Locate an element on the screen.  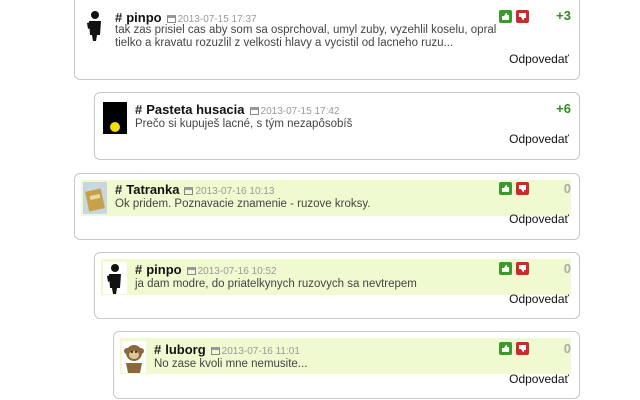
comment-header: # pinpo 2013-07-16 10:52 is located at coordinates (206, 270).